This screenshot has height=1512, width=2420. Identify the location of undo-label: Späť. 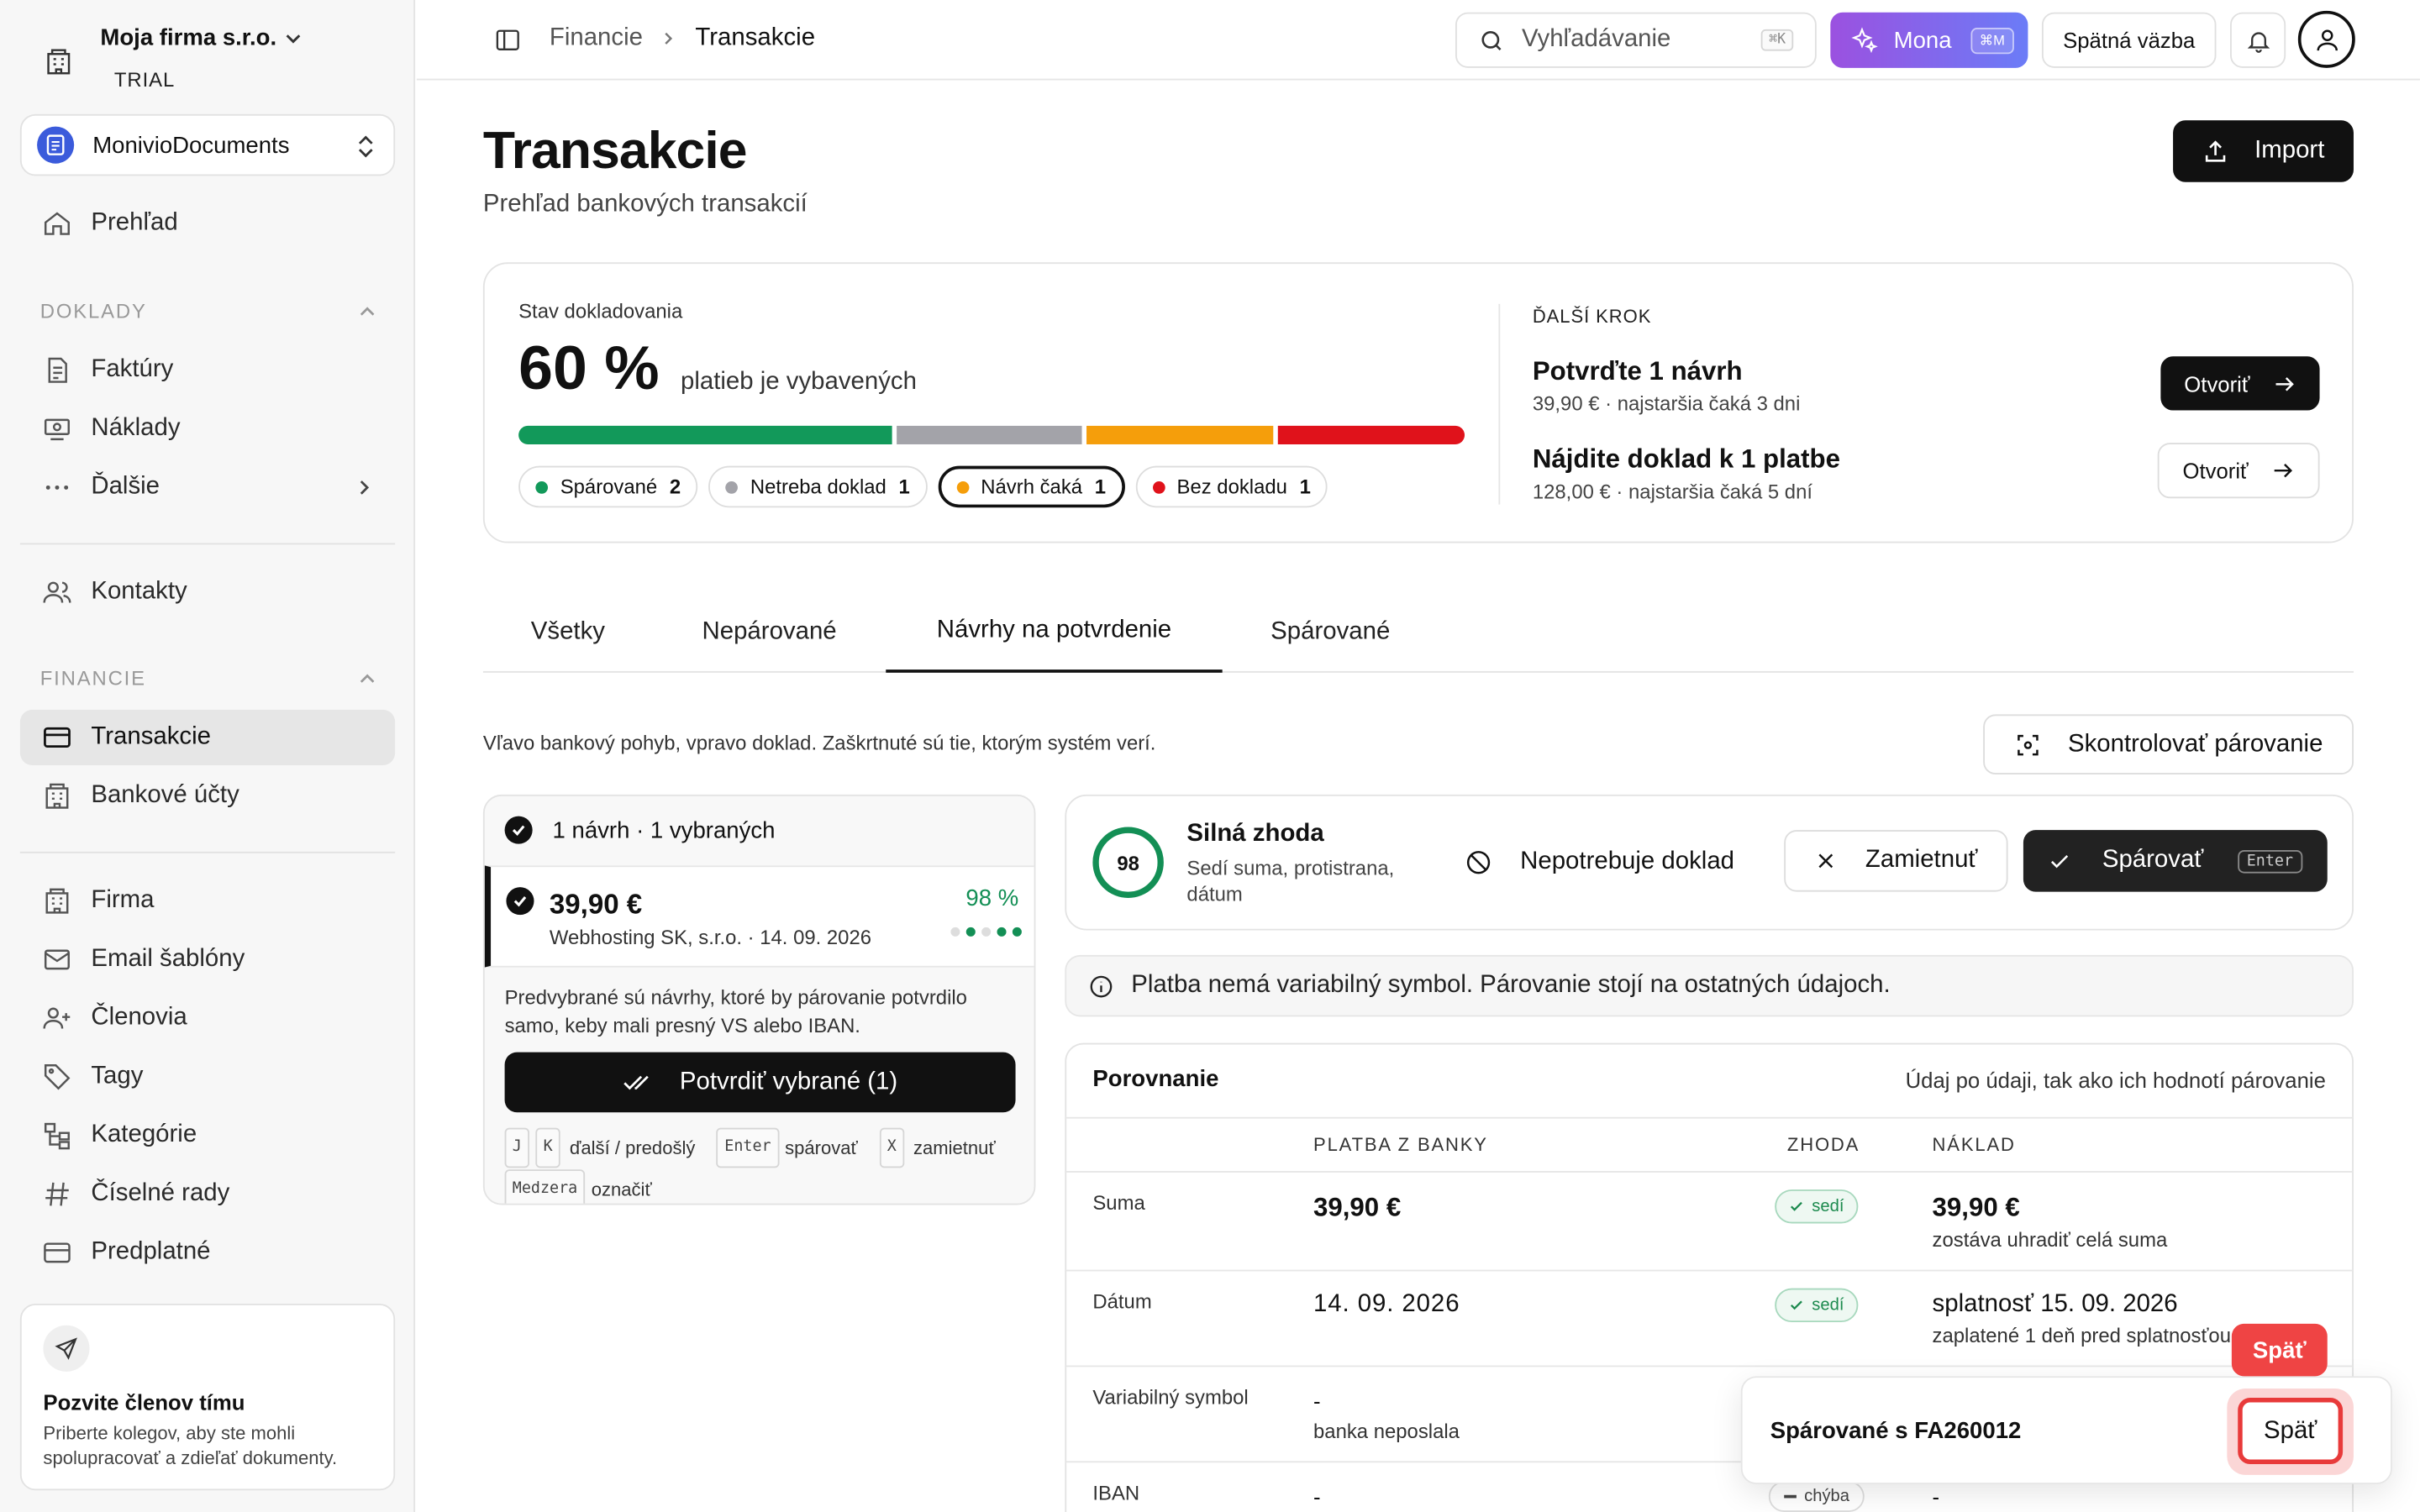
(2290, 1430).